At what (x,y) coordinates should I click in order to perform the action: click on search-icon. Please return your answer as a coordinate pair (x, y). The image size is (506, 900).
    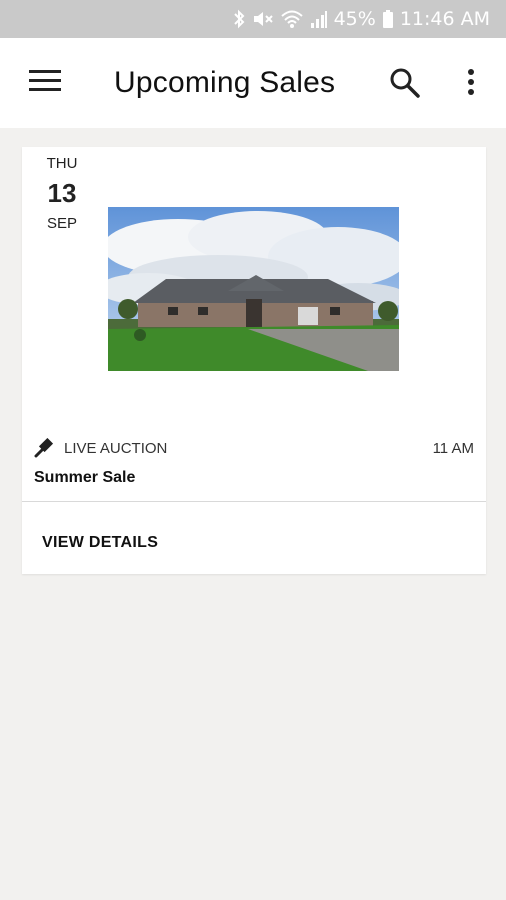
    Looking at the image, I should click on (405, 83).